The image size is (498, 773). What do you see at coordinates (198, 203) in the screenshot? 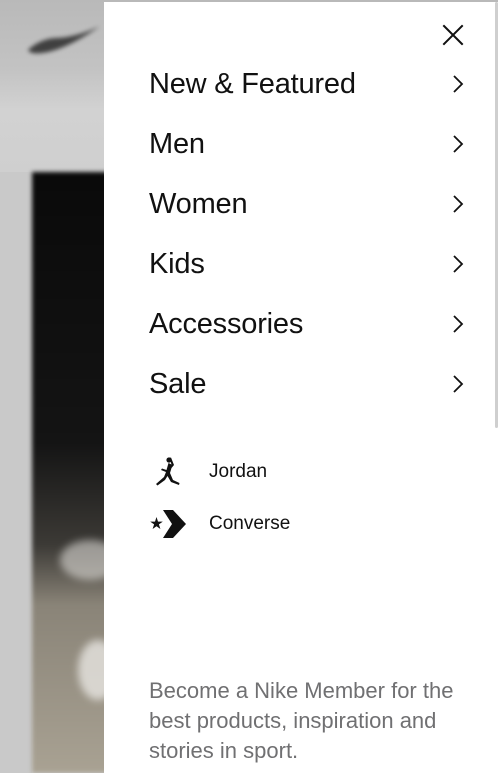
I see `menu-item-label: Women` at bounding box center [198, 203].